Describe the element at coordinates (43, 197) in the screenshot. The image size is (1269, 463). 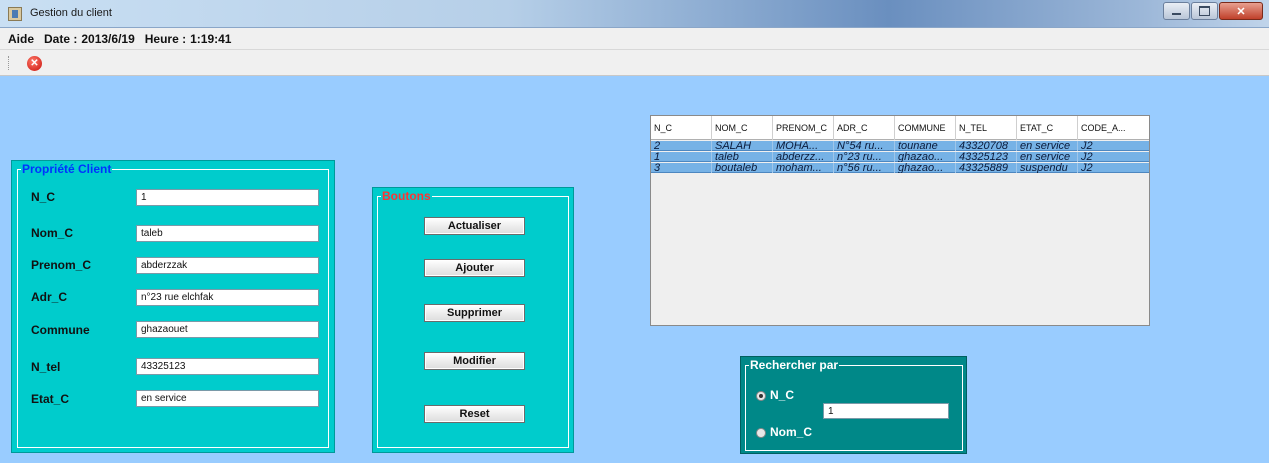
I see `label-n-c: N_C` at that location.